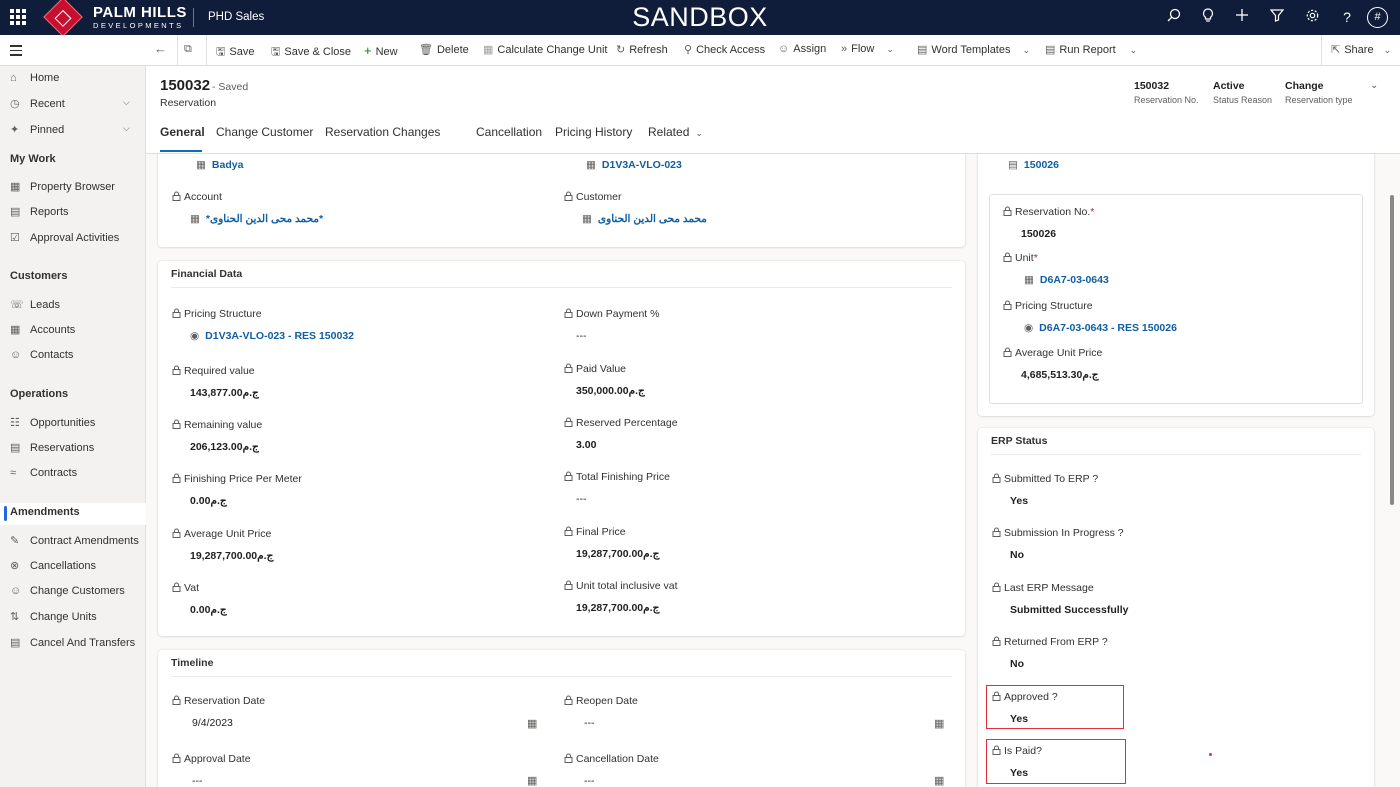  What do you see at coordinates (72, 646) in the screenshot?
I see `sidebar-item-cancel-and-transfers: ▤ Cancel And Transfers` at bounding box center [72, 646].